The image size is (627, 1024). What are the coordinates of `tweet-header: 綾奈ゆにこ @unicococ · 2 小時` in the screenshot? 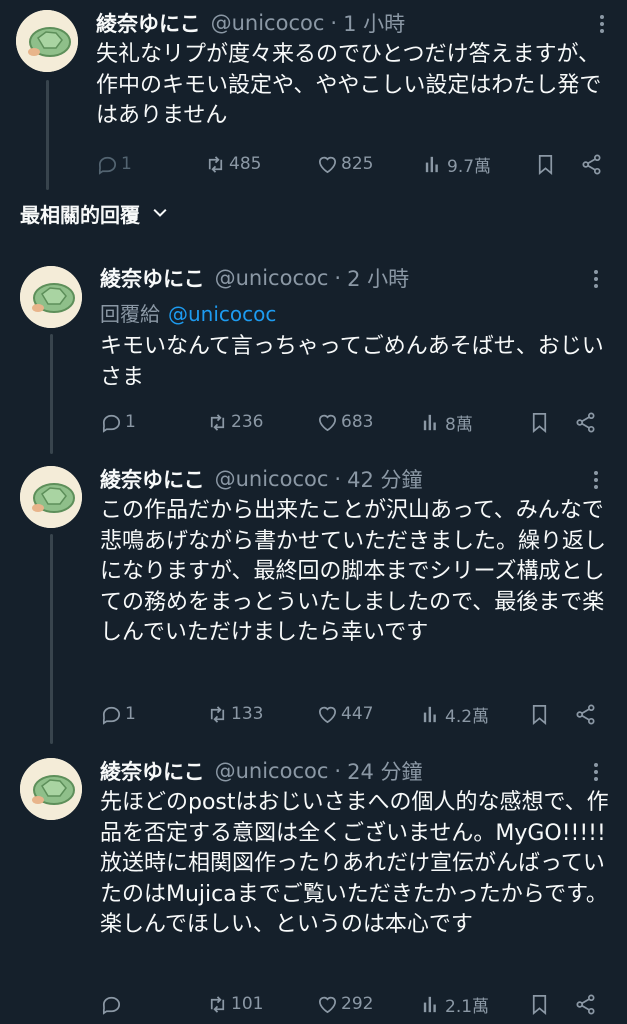 It's located at (254, 278).